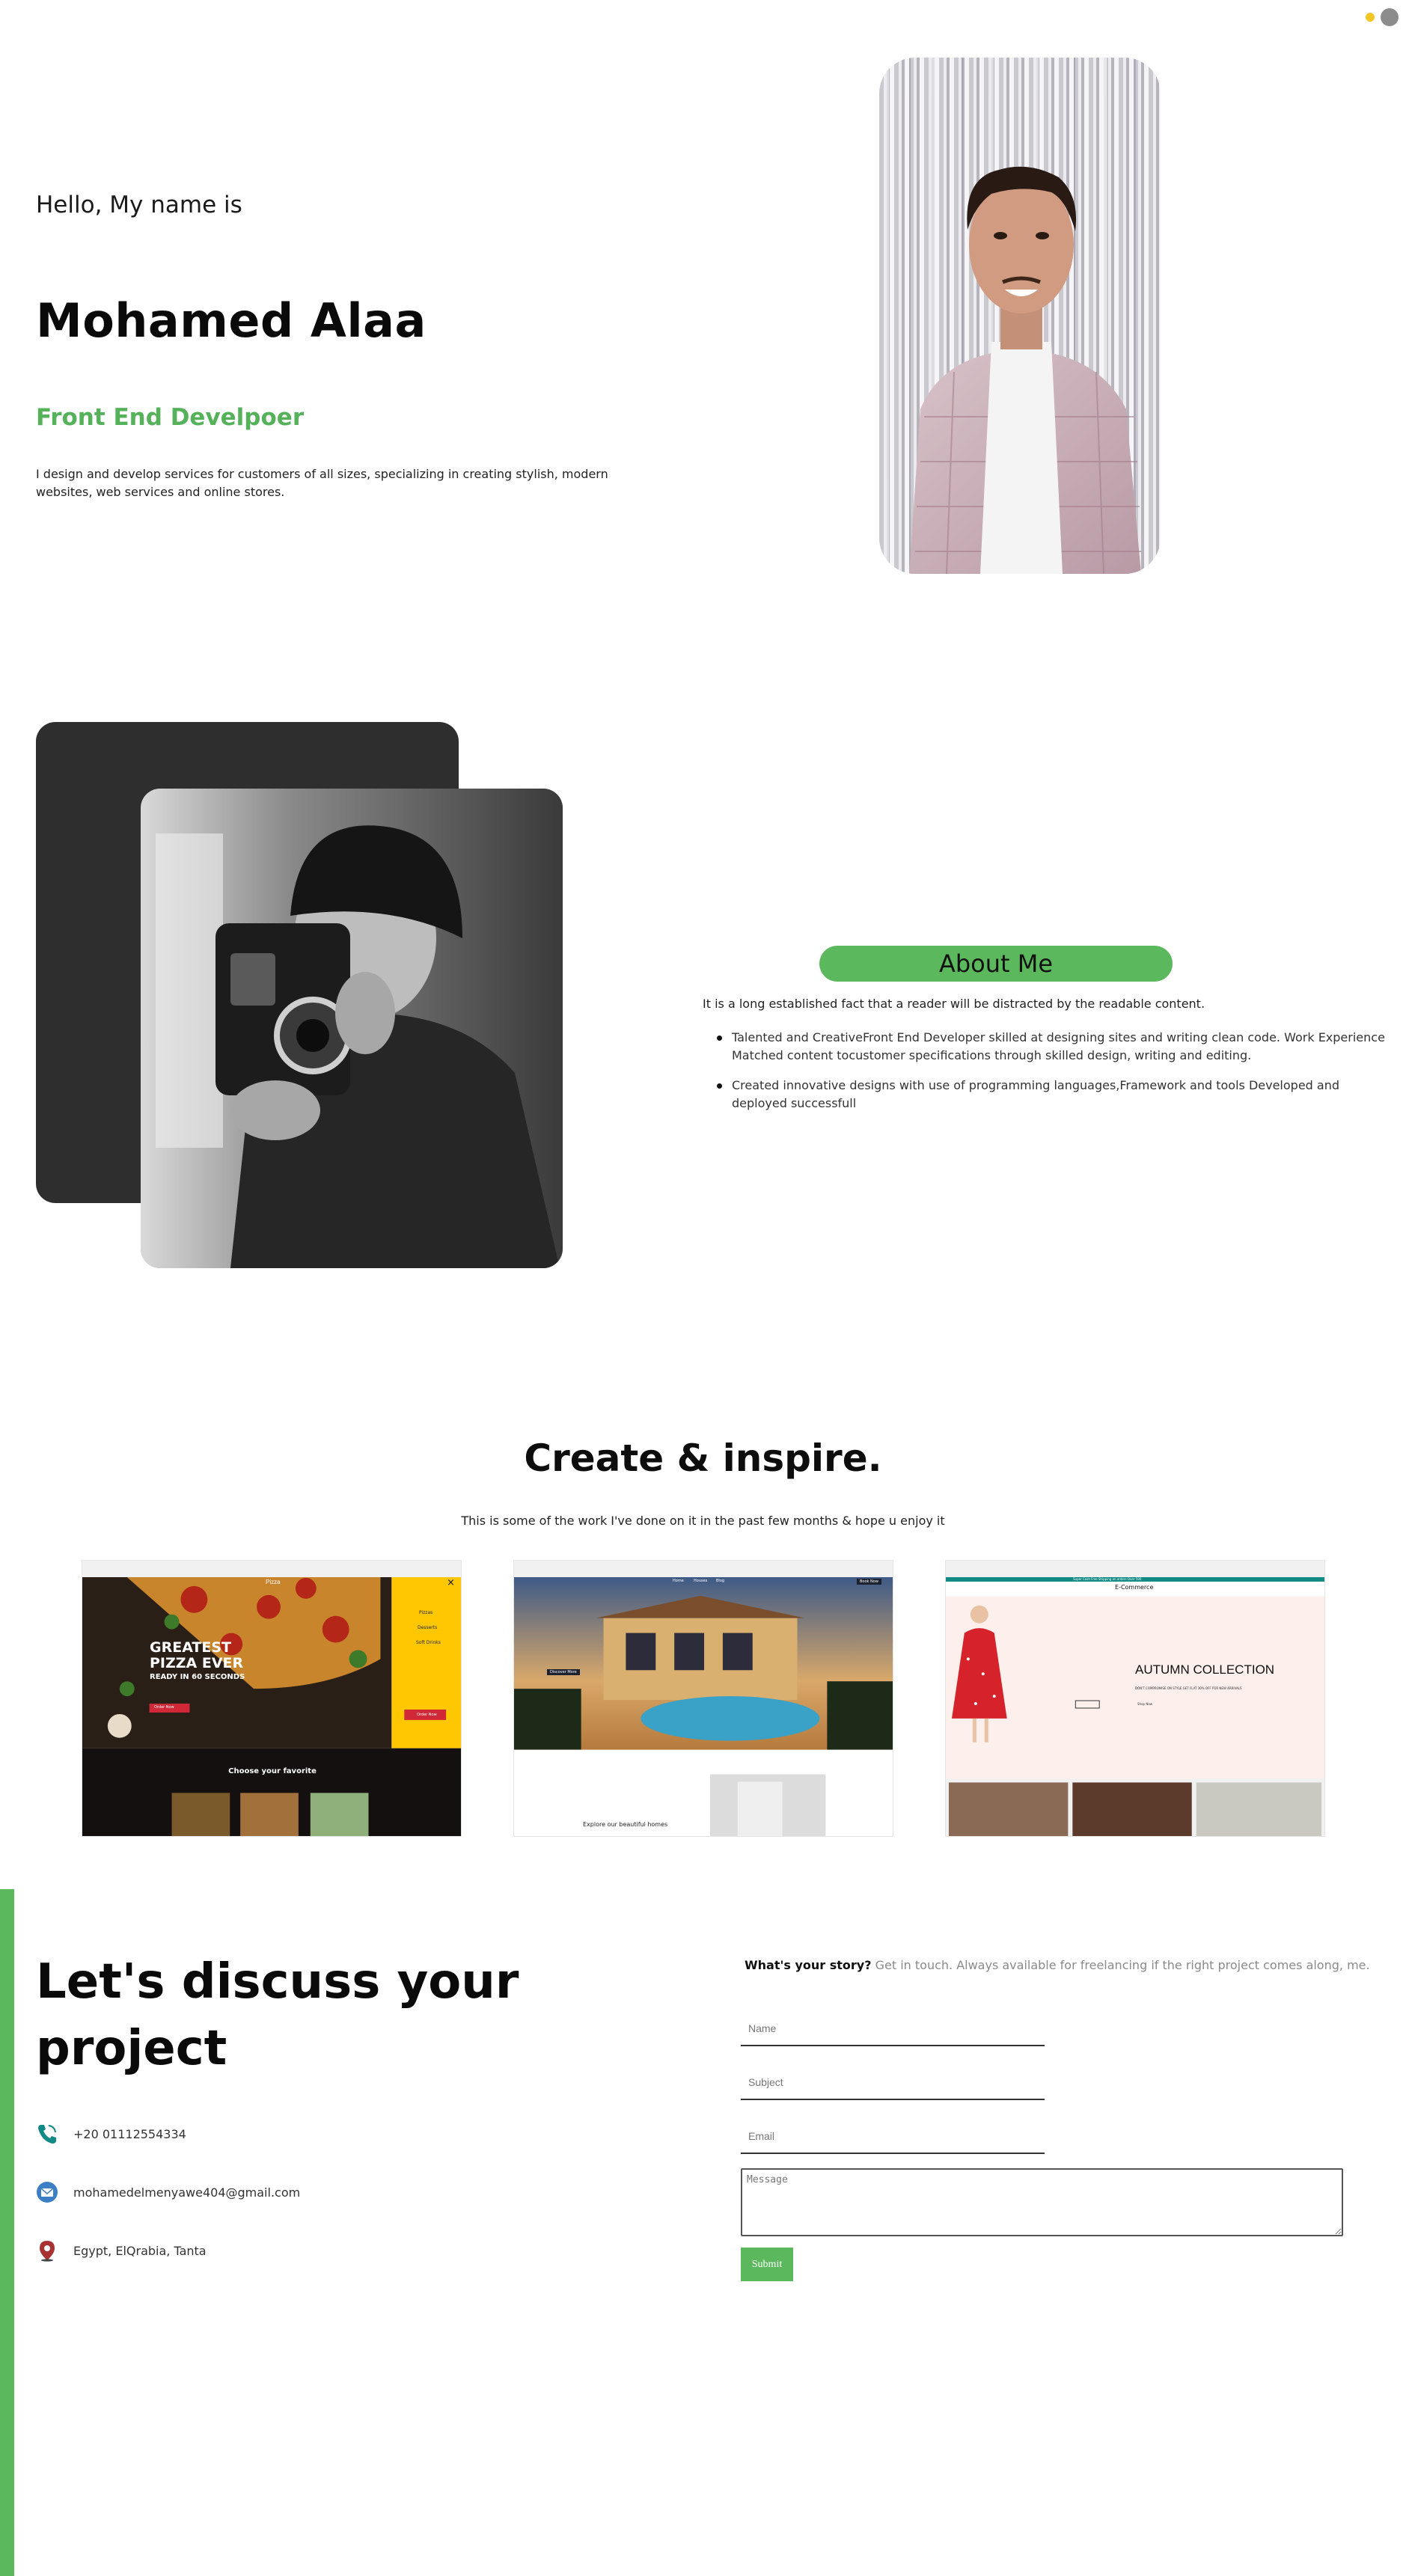 The image size is (1406, 2576). Describe the element at coordinates (893, 2137) in the screenshot. I see `email-field` at that location.